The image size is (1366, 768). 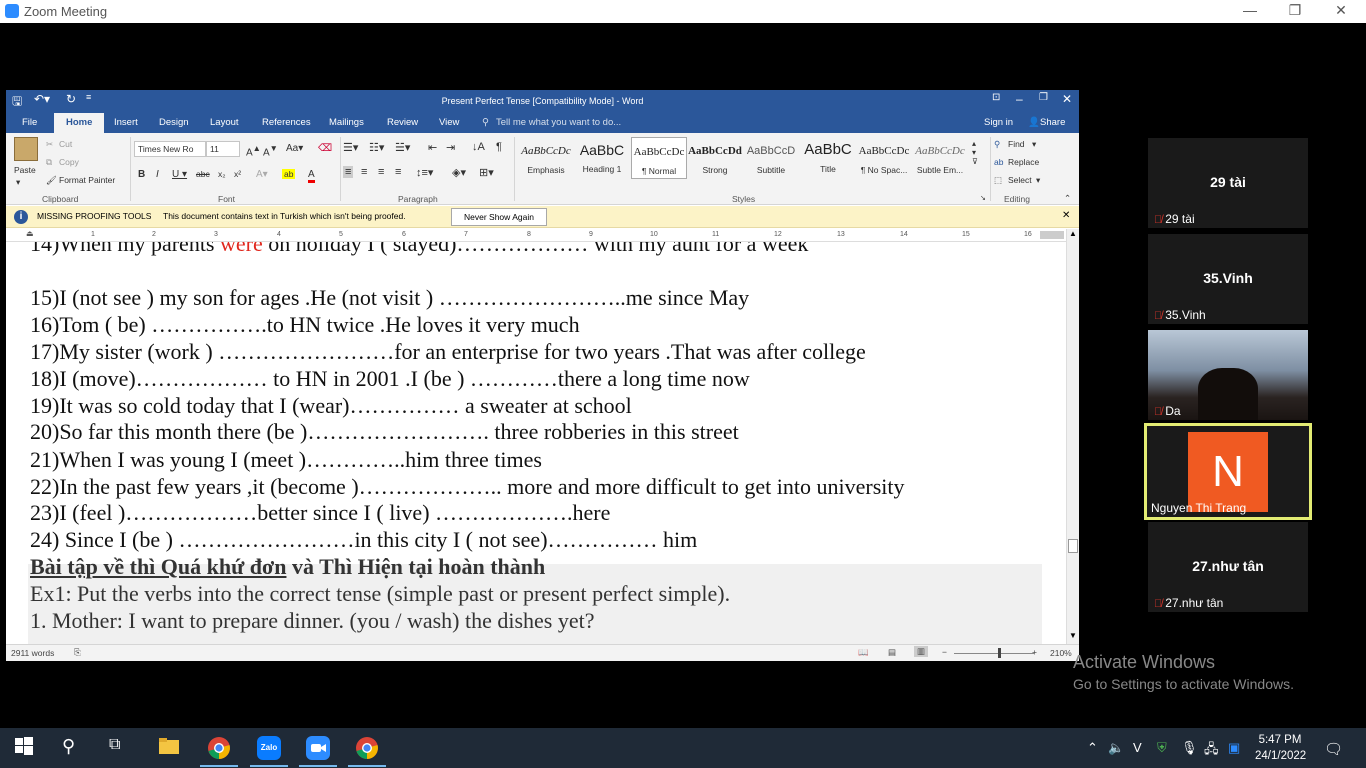 What do you see at coordinates (270, 150) in the screenshot?
I see `shrink-font-icon: A▼` at bounding box center [270, 150].